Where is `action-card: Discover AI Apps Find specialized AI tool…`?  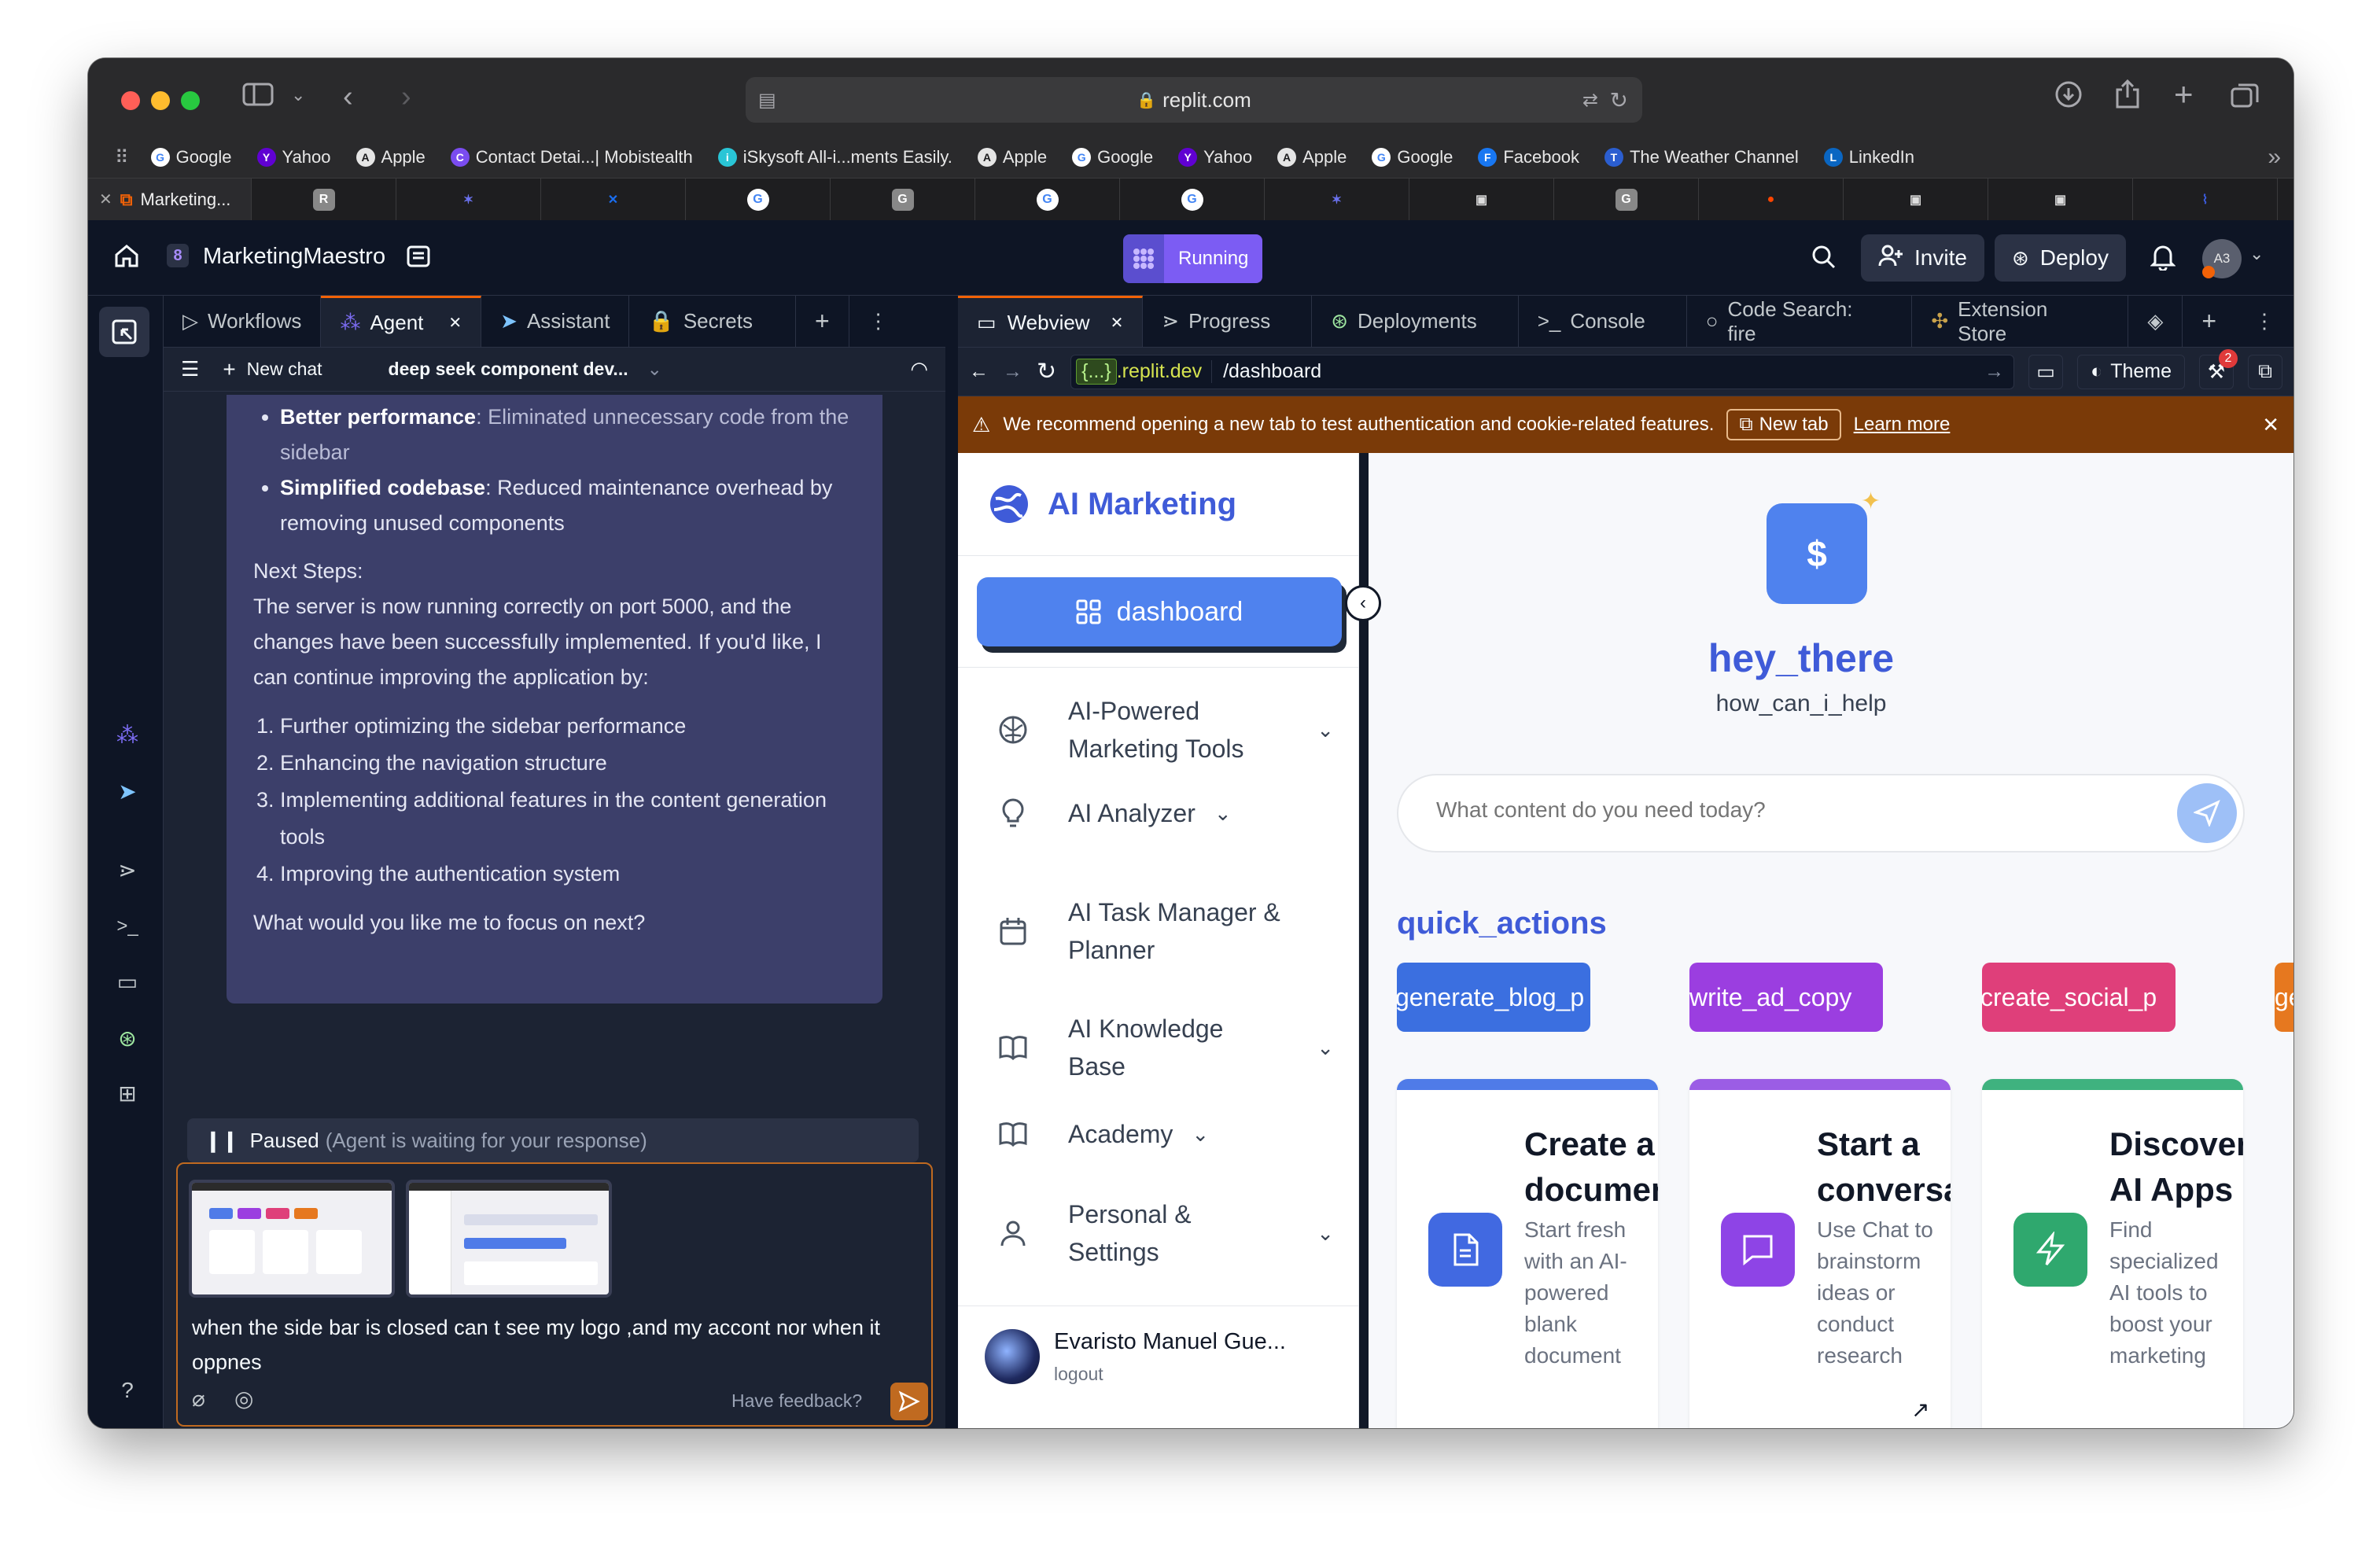
action-card: Discover AI Apps Find specialized AI tool… is located at coordinates (2112, 1254).